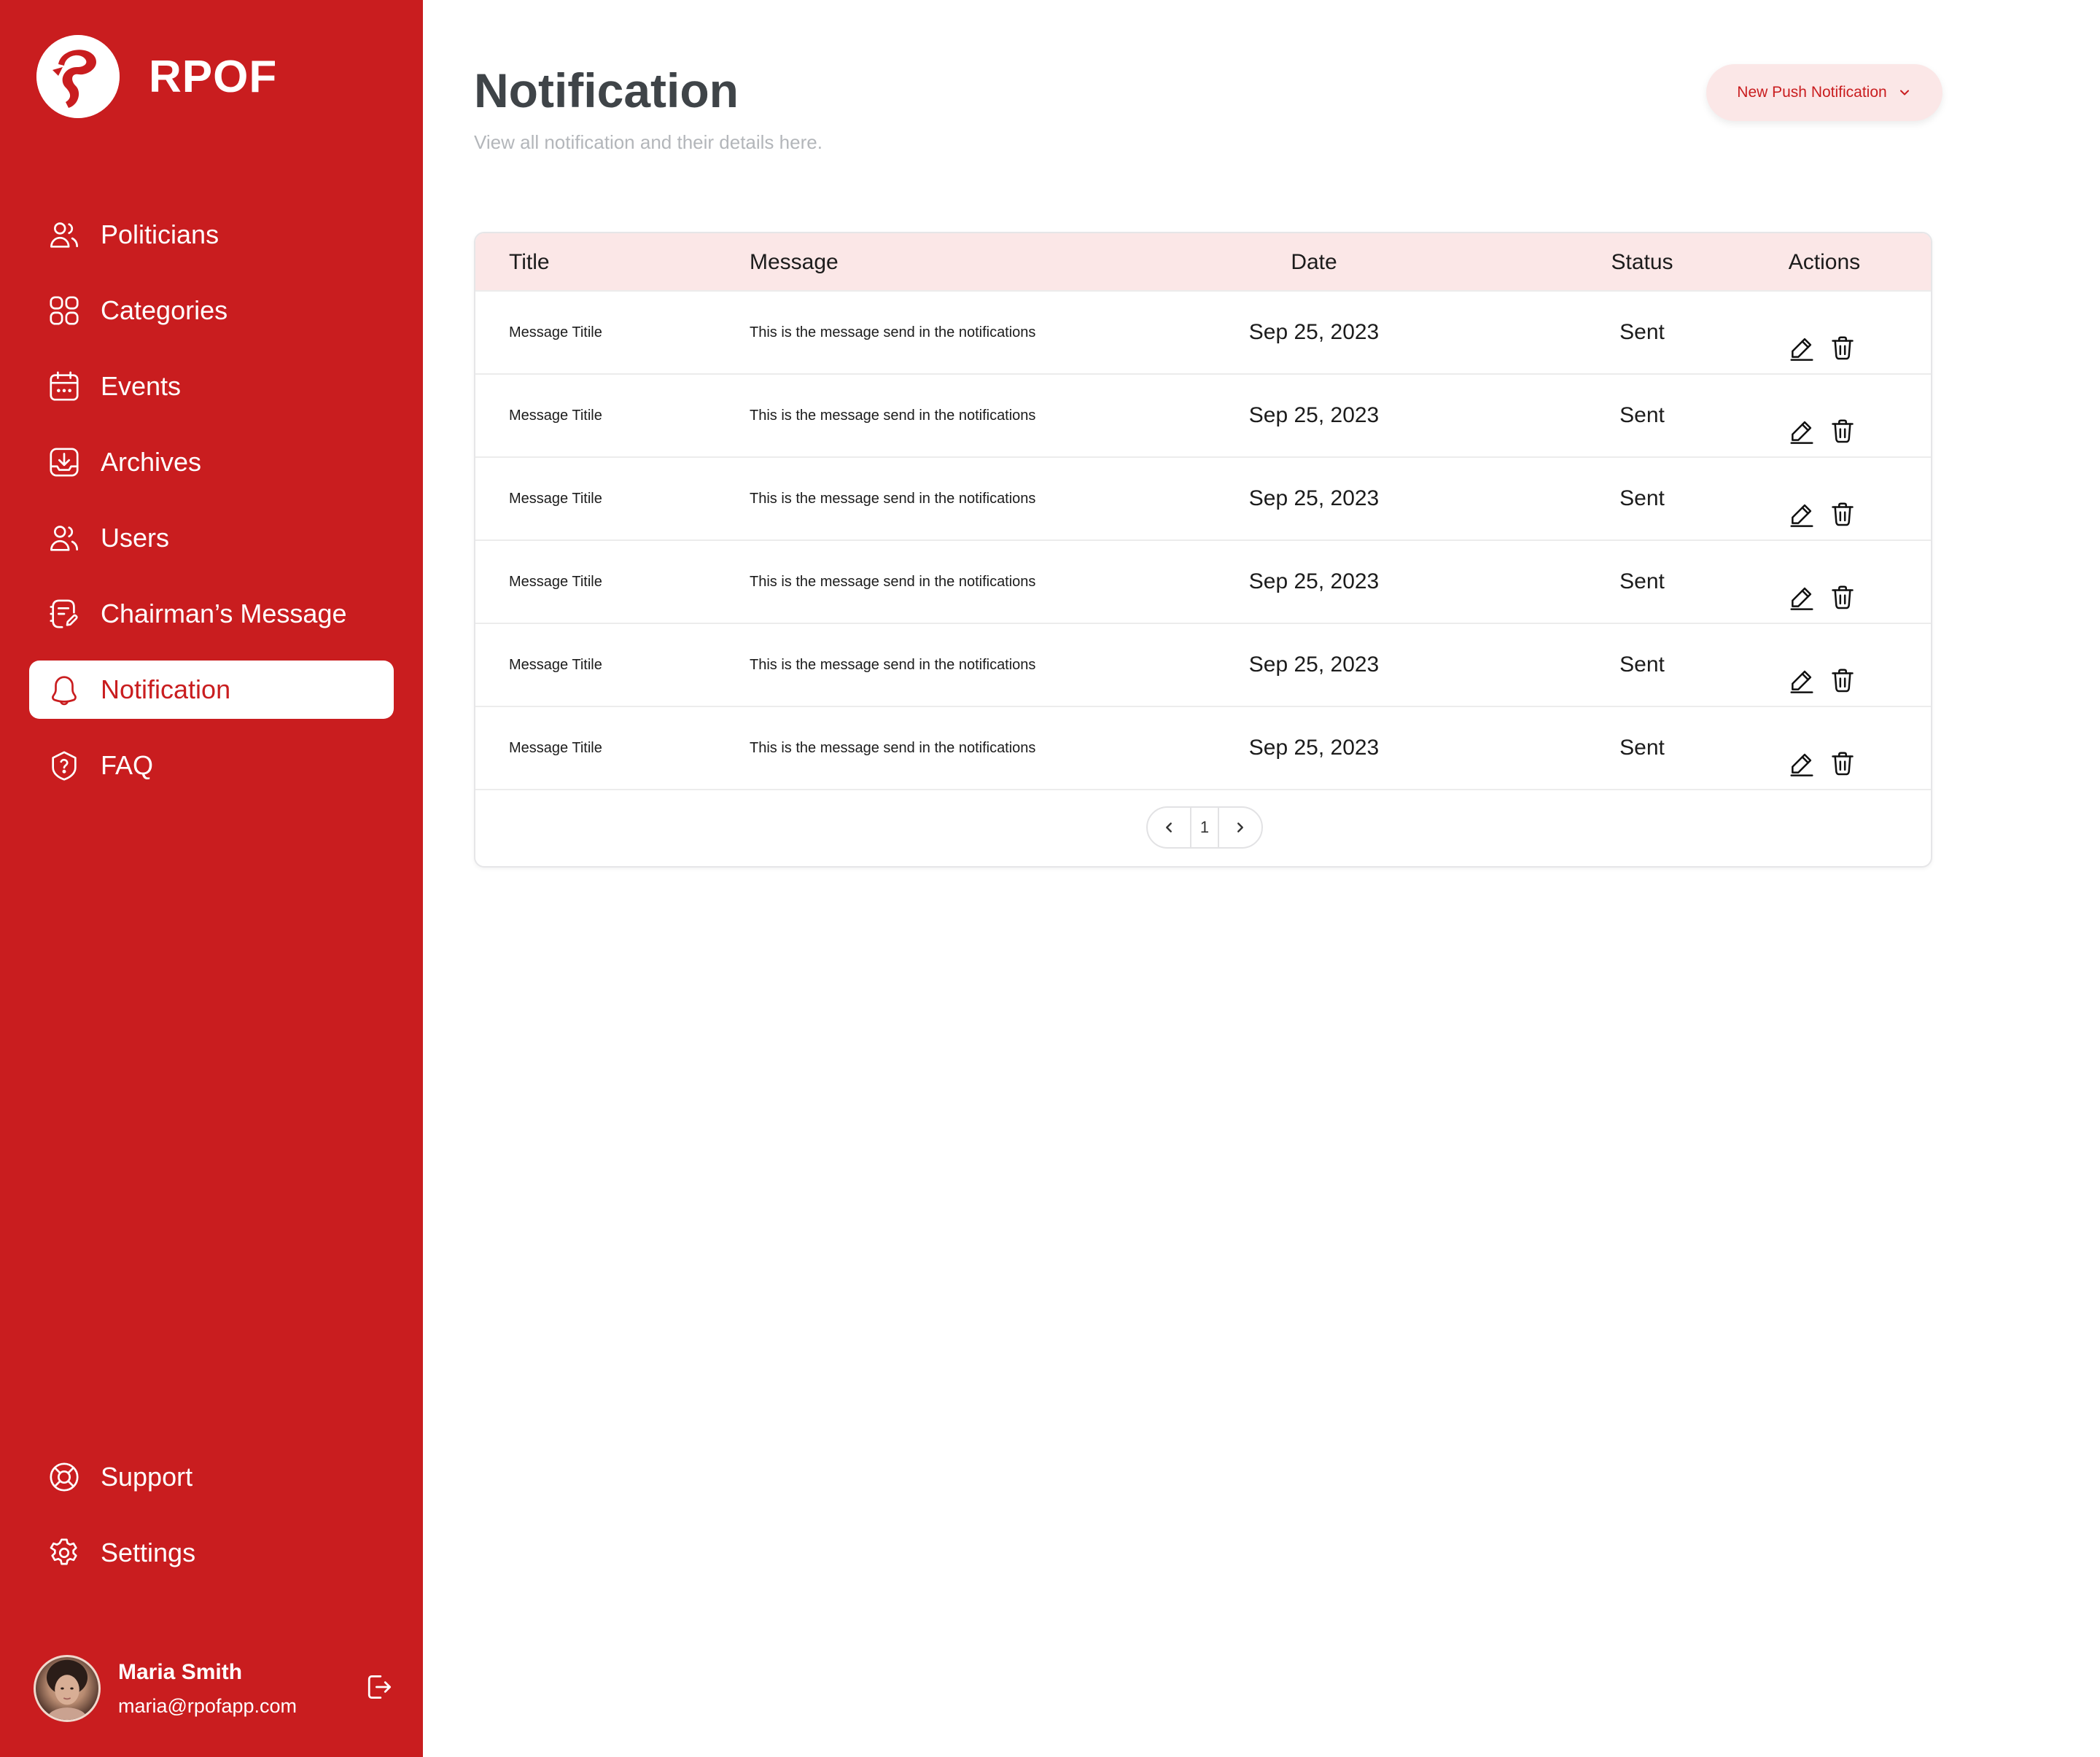 The image size is (2100, 1757). I want to click on page-number-button: 1, so click(1204, 827).